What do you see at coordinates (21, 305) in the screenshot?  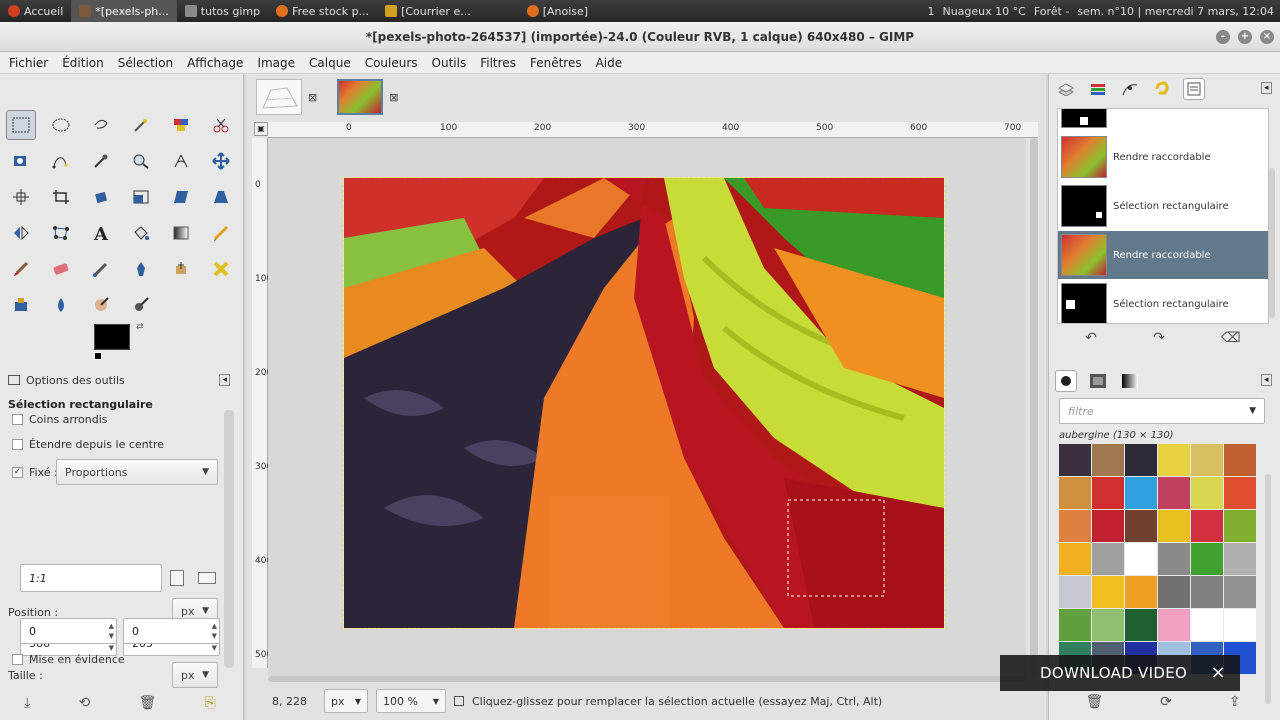 I see `perspective-clone-icon` at bounding box center [21, 305].